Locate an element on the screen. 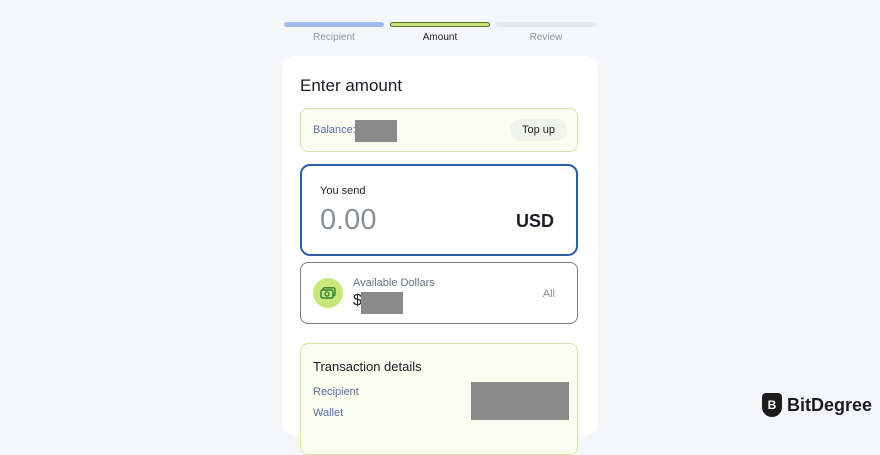 Image resolution: width=880 pixels, height=455 pixels. step-review: Review is located at coordinates (546, 32).